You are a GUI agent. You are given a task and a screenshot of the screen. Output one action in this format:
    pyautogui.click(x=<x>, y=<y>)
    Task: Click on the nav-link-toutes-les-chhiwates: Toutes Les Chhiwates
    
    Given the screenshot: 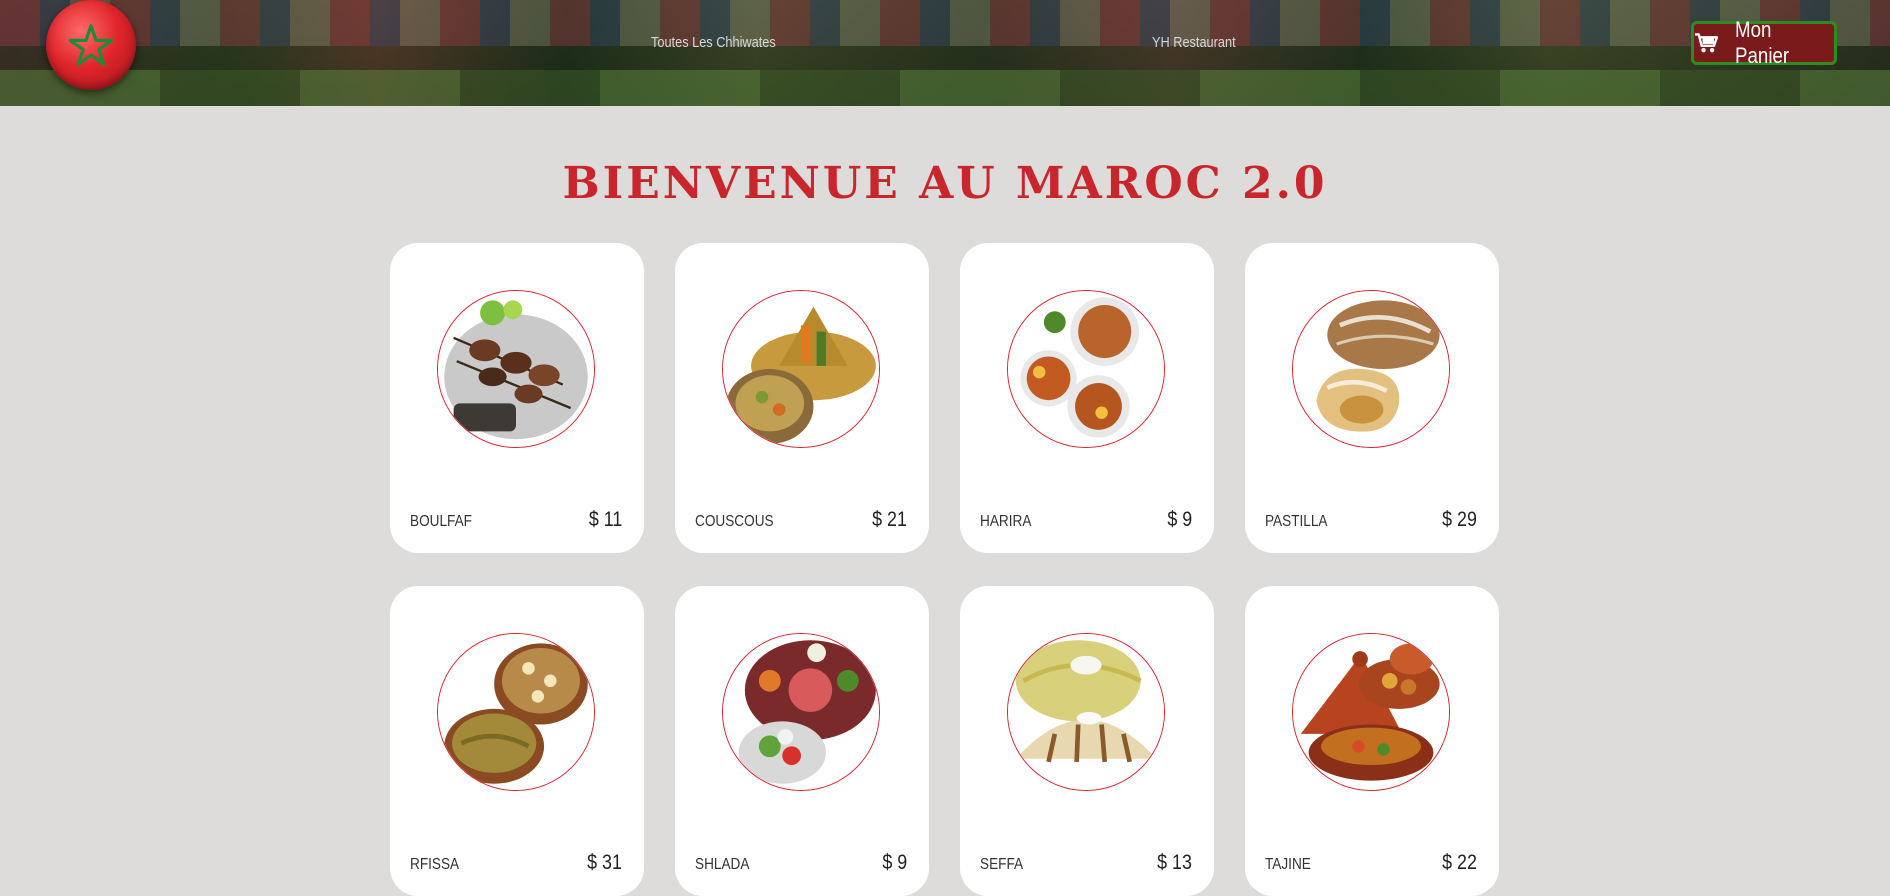 What is the action you would take?
    pyautogui.click(x=713, y=42)
    